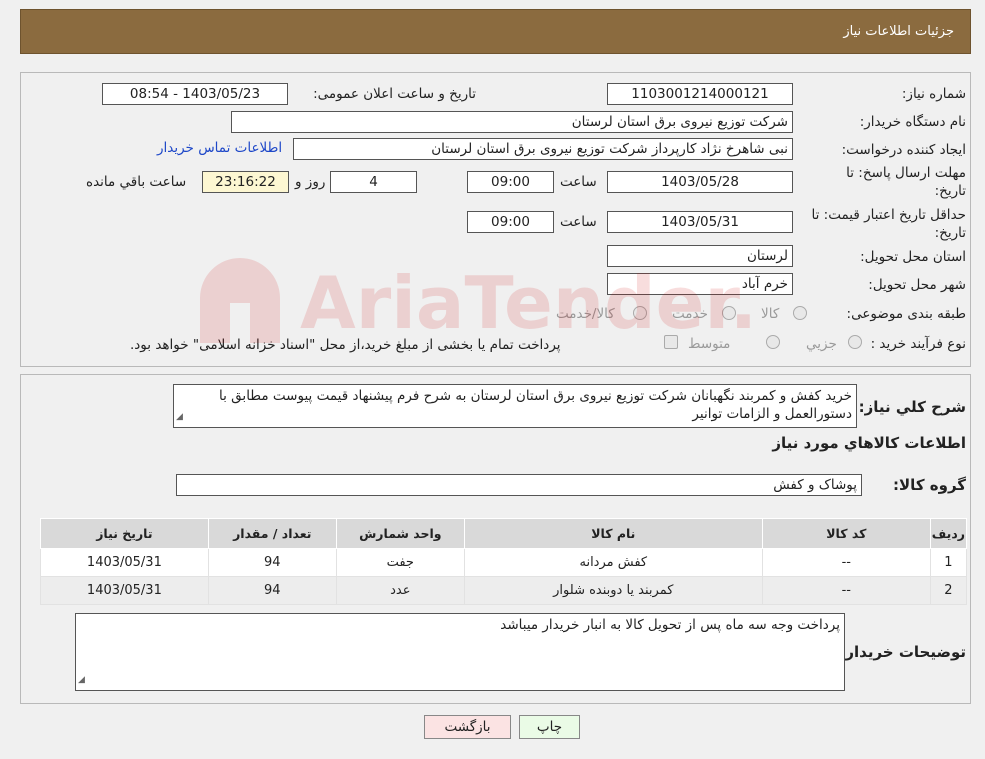 The height and width of the screenshot is (759, 985). Describe the element at coordinates (510, 182) in the screenshot. I see `deadline-time: 09:00` at that location.